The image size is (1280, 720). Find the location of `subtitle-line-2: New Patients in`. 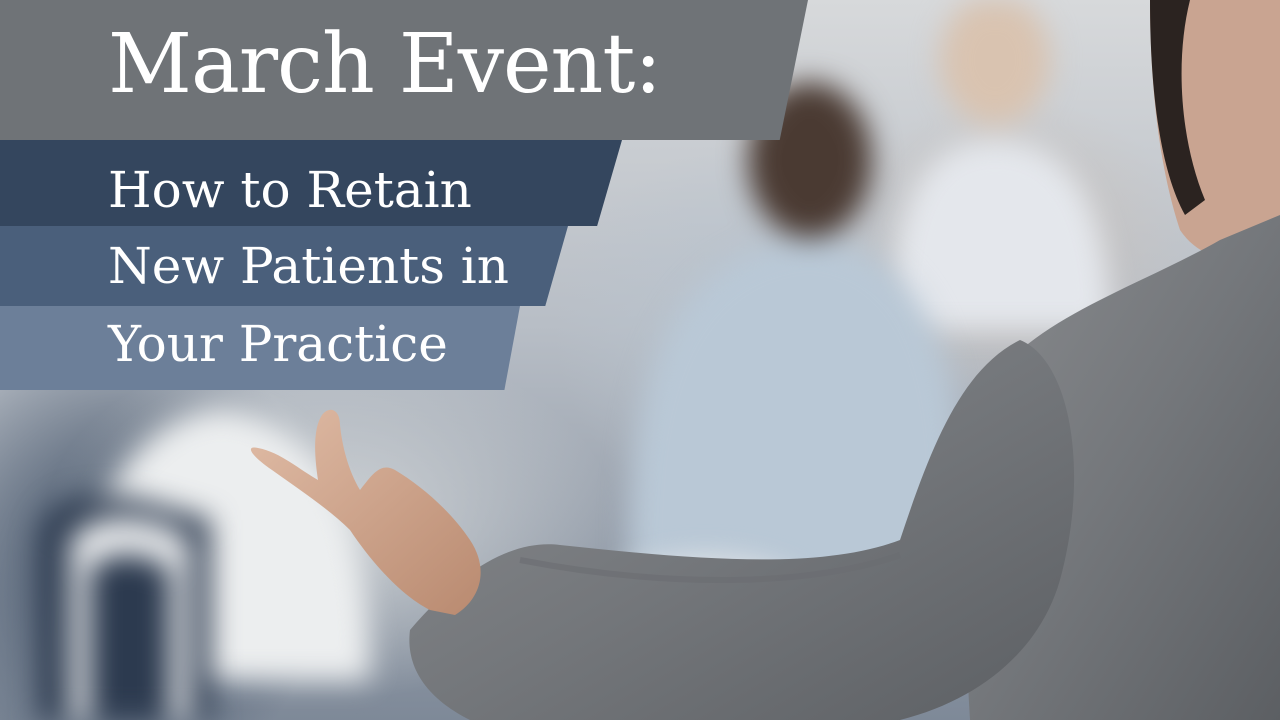

subtitle-line-2: New Patients in is located at coordinates (308, 266).